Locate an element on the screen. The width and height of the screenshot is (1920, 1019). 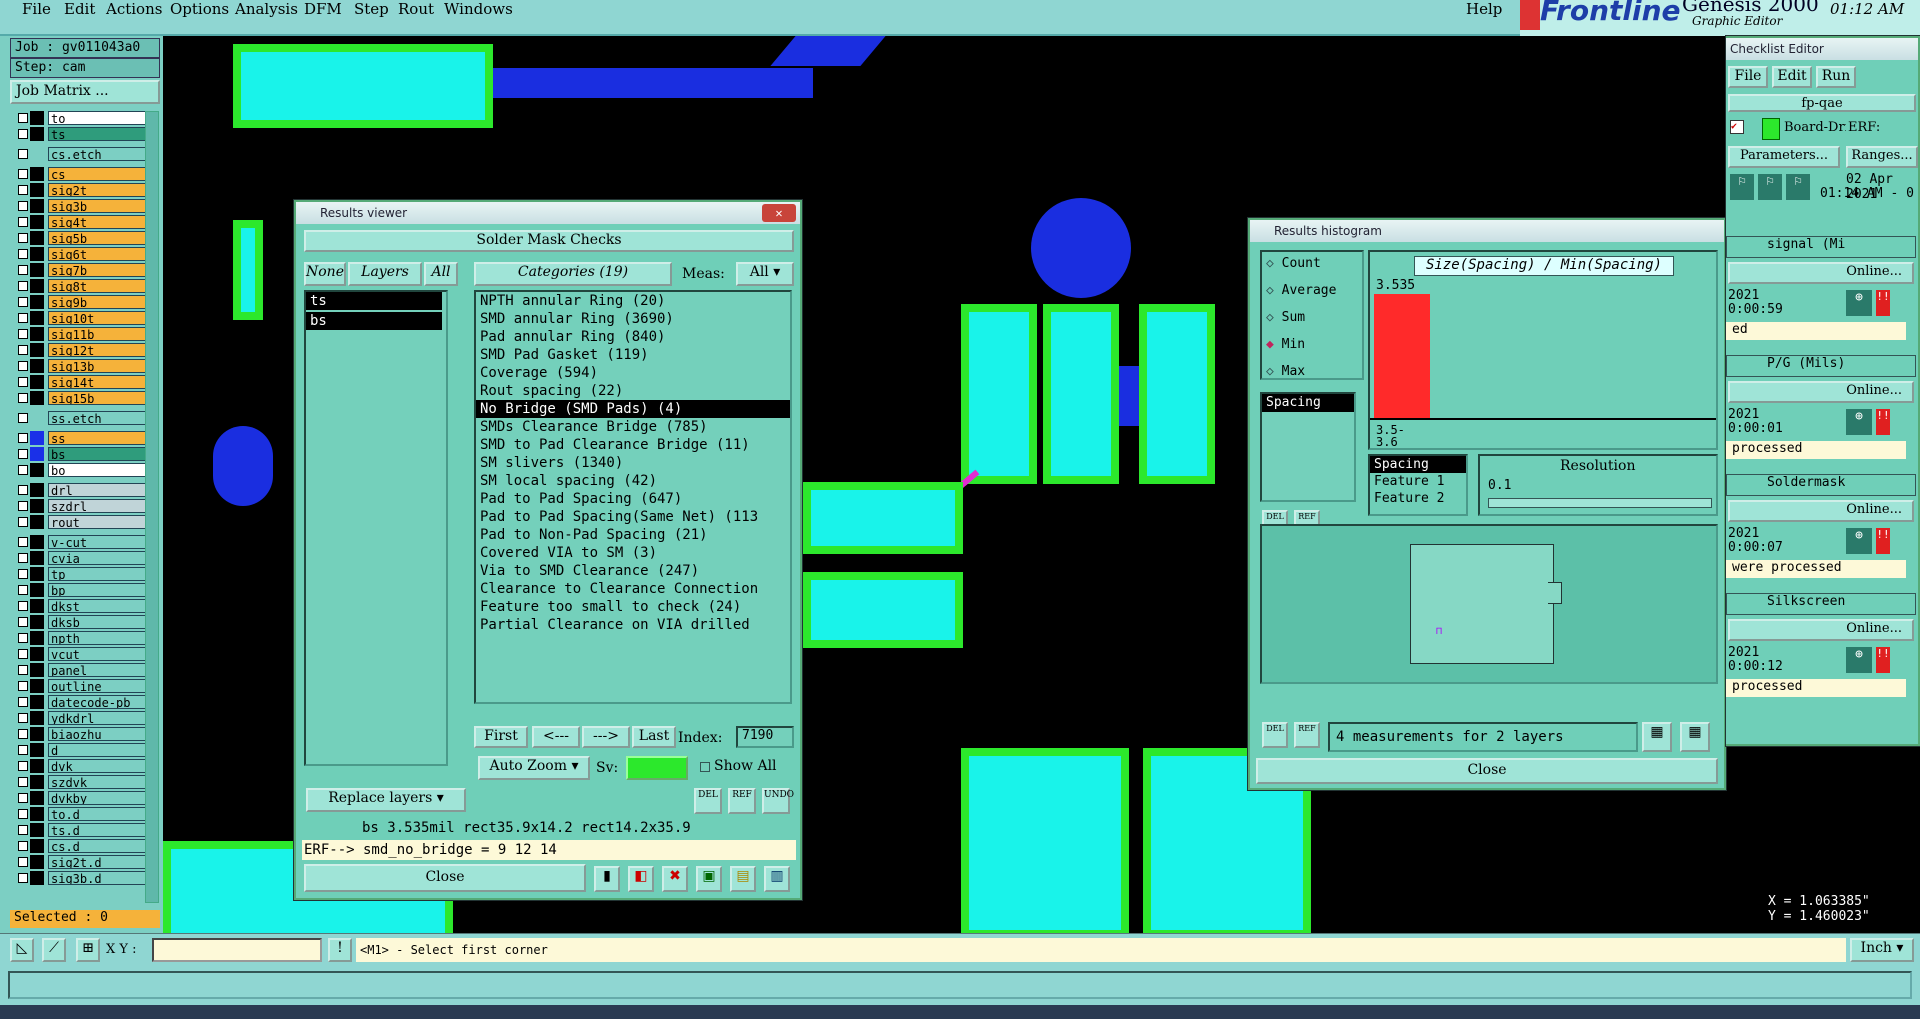
layer-row-rout: rout is located at coordinates (80, 522).